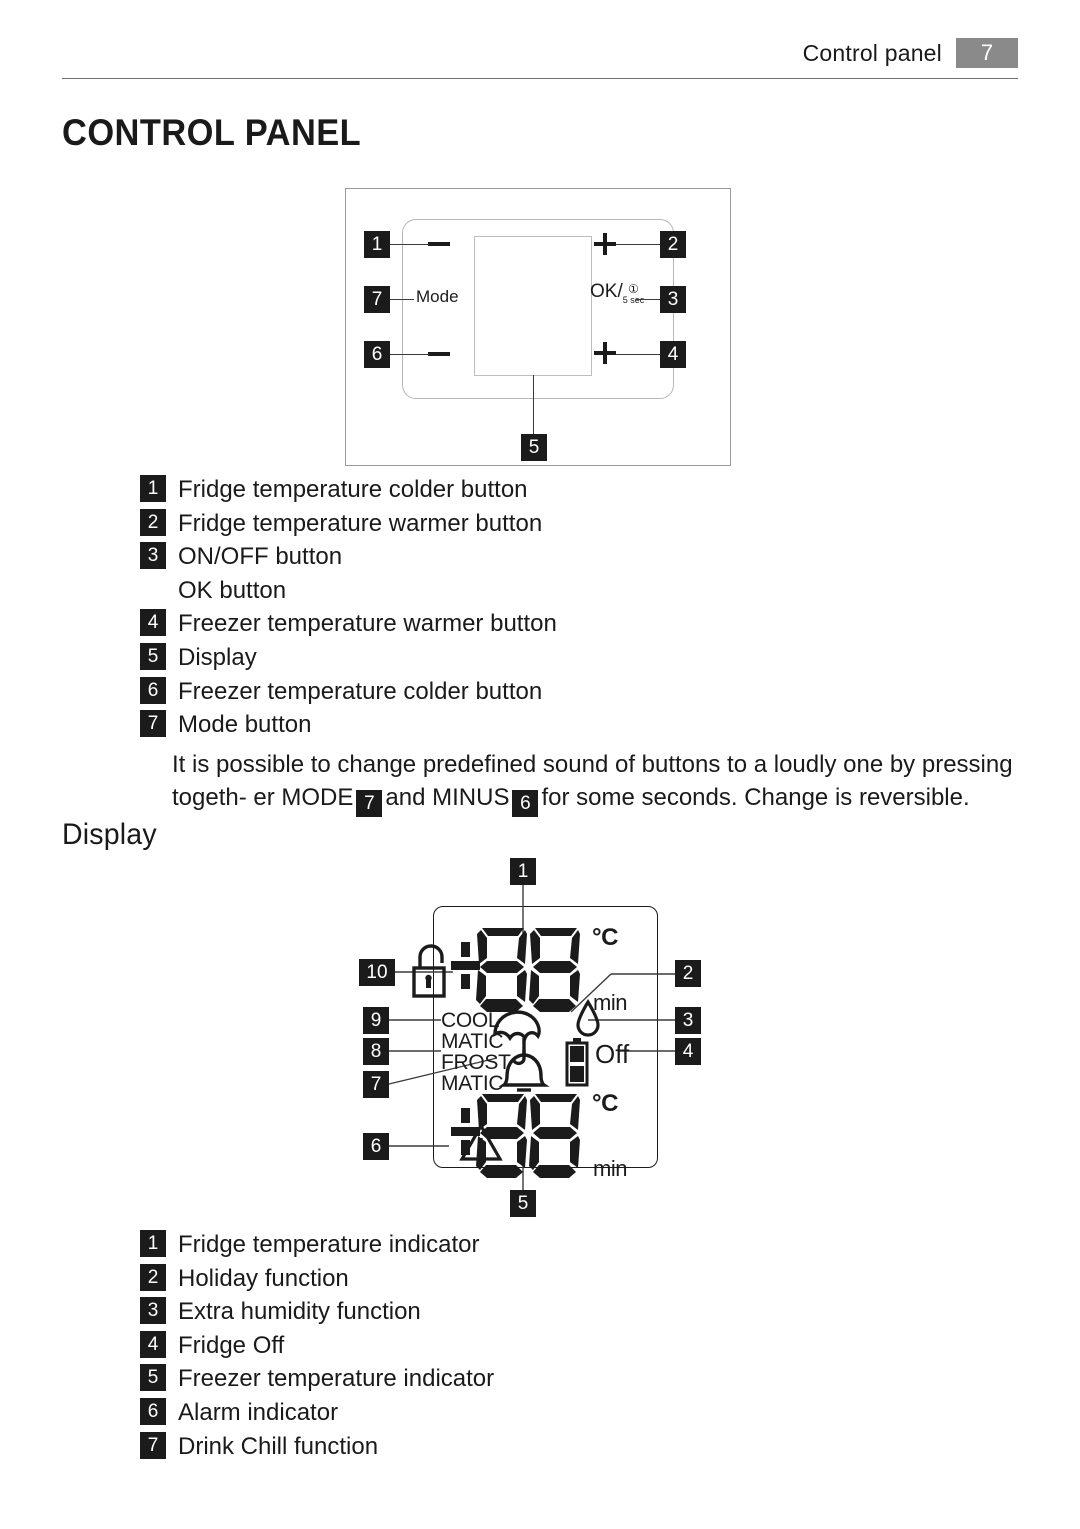 This screenshot has width=1080, height=1529. What do you see at coordinates (153, 1243) in the screenshot?
I see `display-legend-item-badge: 1` at bounding box center [153, 1243].